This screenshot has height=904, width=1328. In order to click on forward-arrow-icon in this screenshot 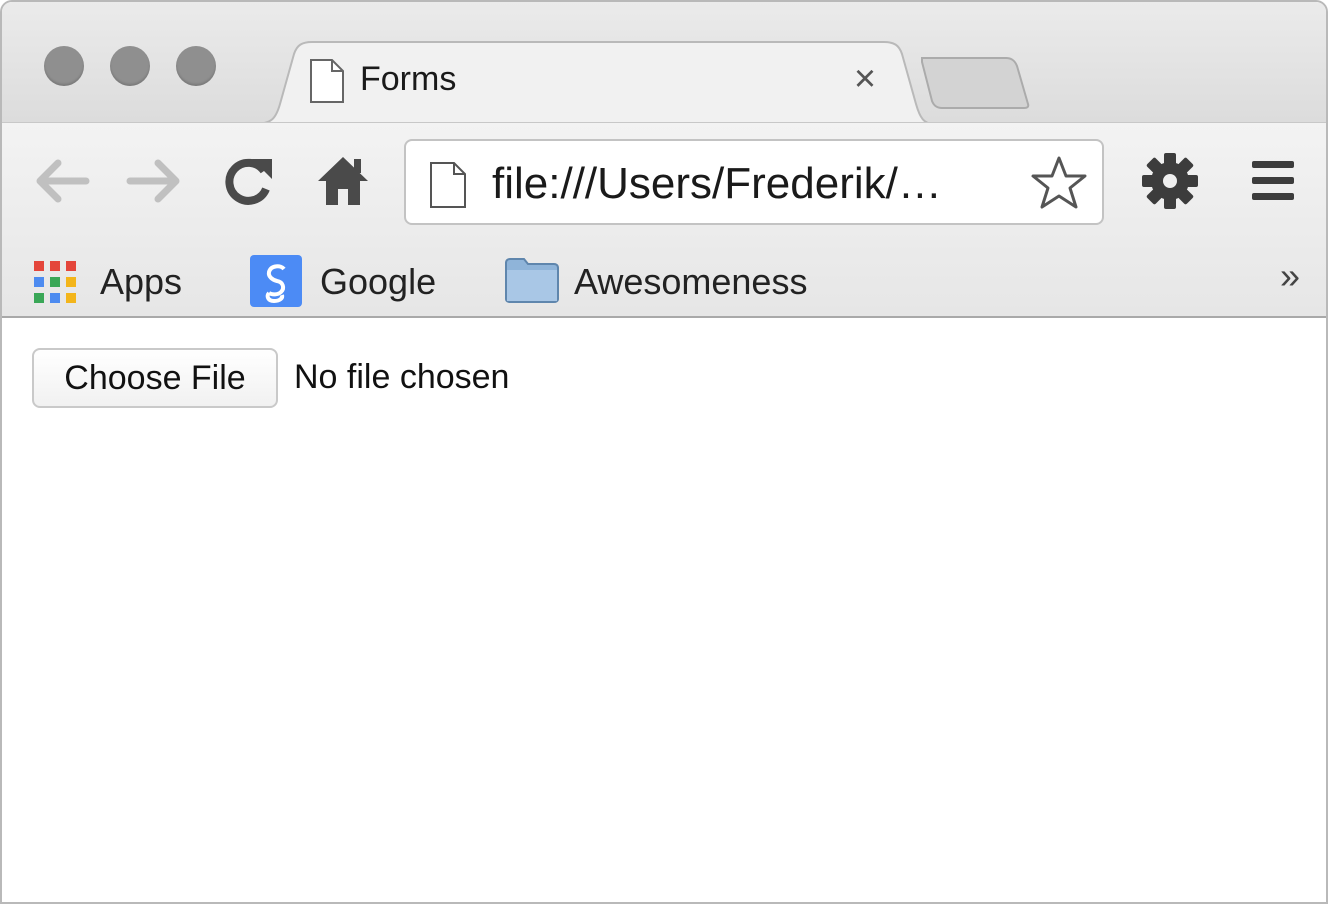, I will do `click(154, 181)`.